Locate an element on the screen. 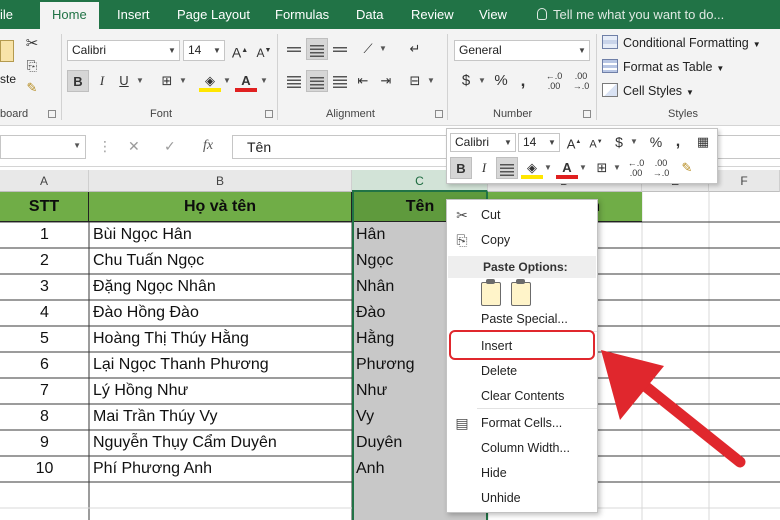 The width and height of the screenshot is (780, 520). tab-file: ile is located at coordinates (6, 14).